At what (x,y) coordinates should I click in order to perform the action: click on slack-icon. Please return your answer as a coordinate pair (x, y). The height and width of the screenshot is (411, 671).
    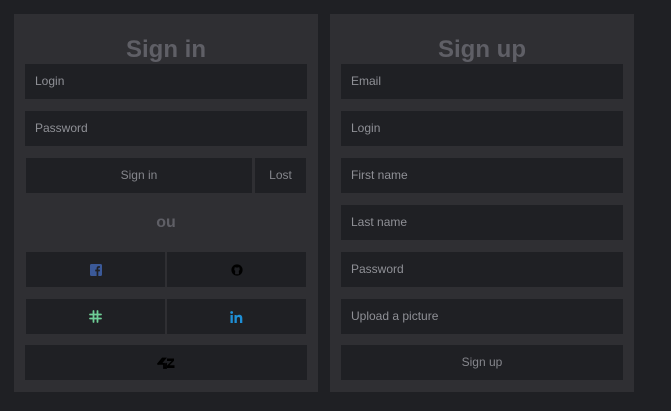
    Looking at the image, I should click on (95, 317).